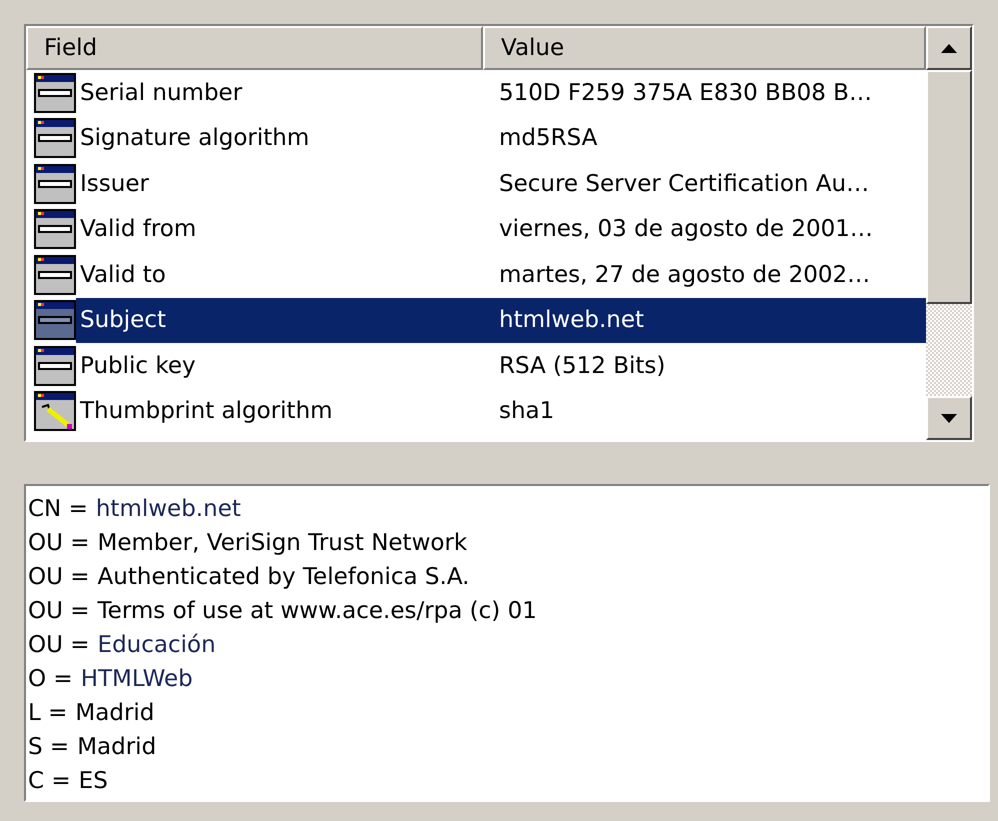  What do you see at coordinates (49, 747) in the screenshot?
I see `detail-key: S =` at bounding box center [49, 747].